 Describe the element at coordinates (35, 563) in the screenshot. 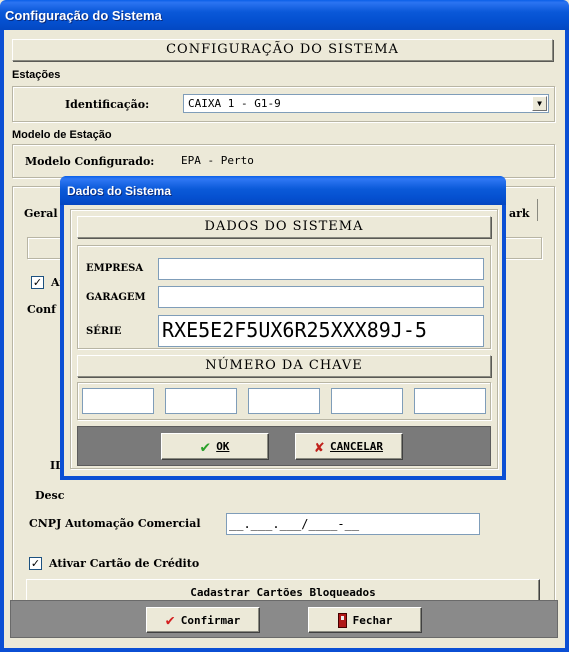

I see `ativar-cartao-checkbox: ✓` at that location.